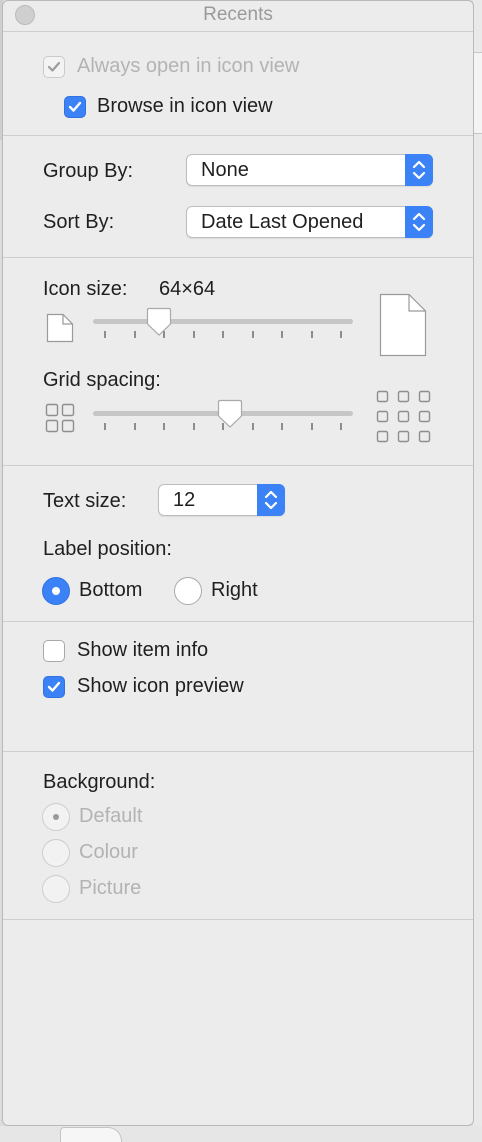 The width and height of the screenshot is (482, 1142). What do you see at coordinates (223, 321) in the screenshot?
I see `slider-track` at bounding box center [223, 321].